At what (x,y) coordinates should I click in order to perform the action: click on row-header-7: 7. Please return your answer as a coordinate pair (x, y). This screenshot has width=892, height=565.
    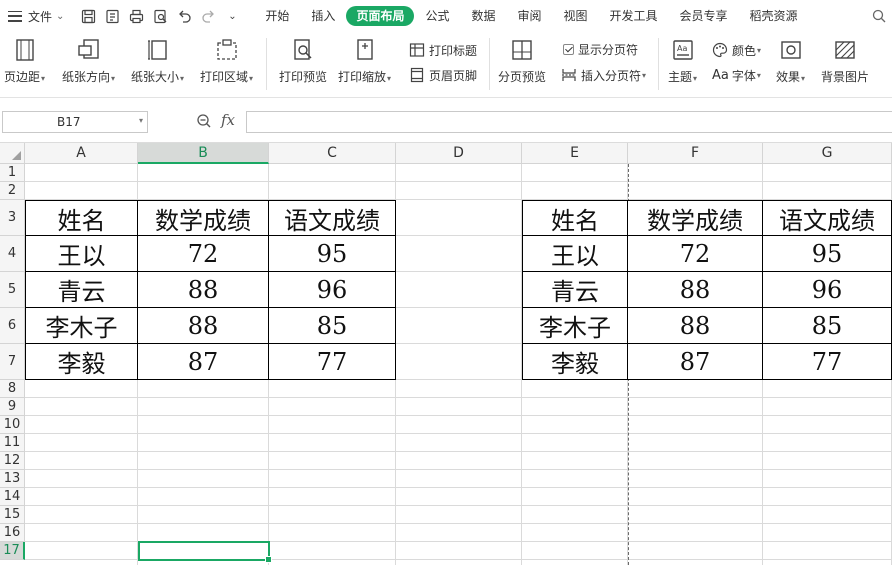
    Looking at the image, I should click on (12, 362).